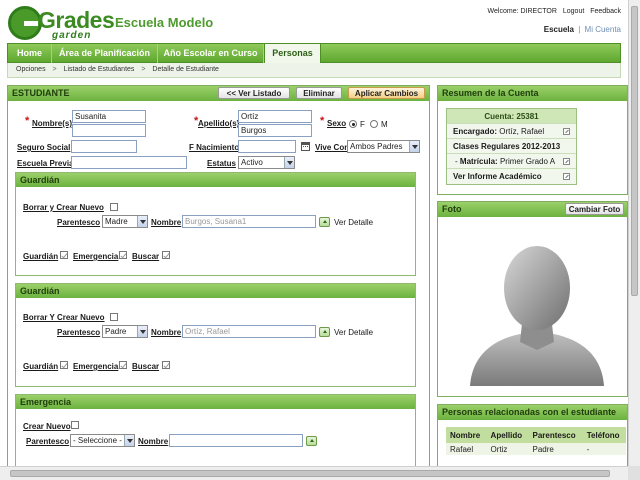  I want to click on table-row: Rafael Ortiz Padre -, so click(536, 449).